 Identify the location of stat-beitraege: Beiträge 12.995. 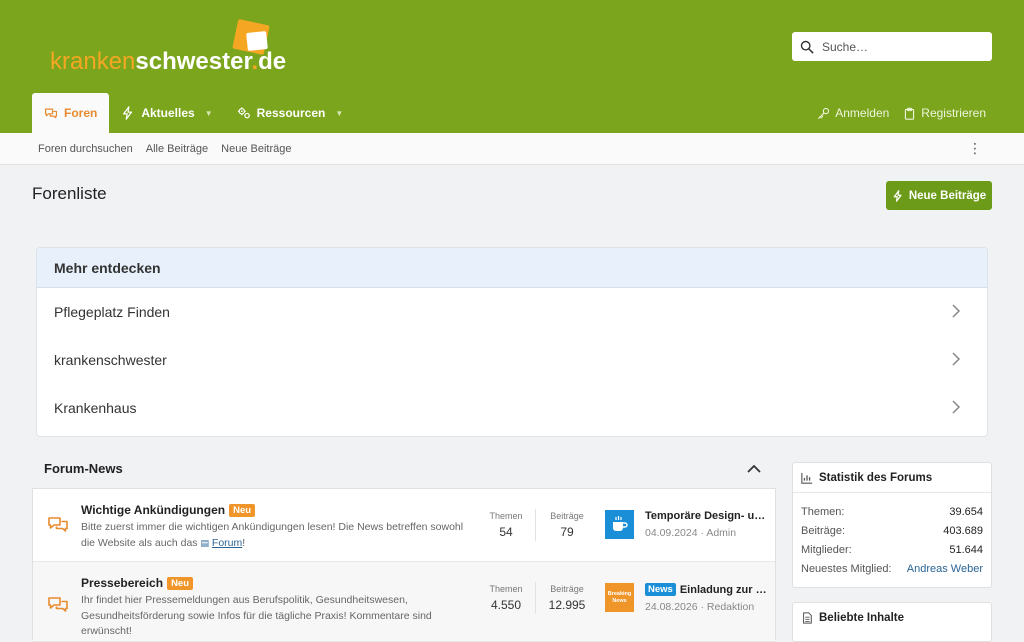
(567, 598).